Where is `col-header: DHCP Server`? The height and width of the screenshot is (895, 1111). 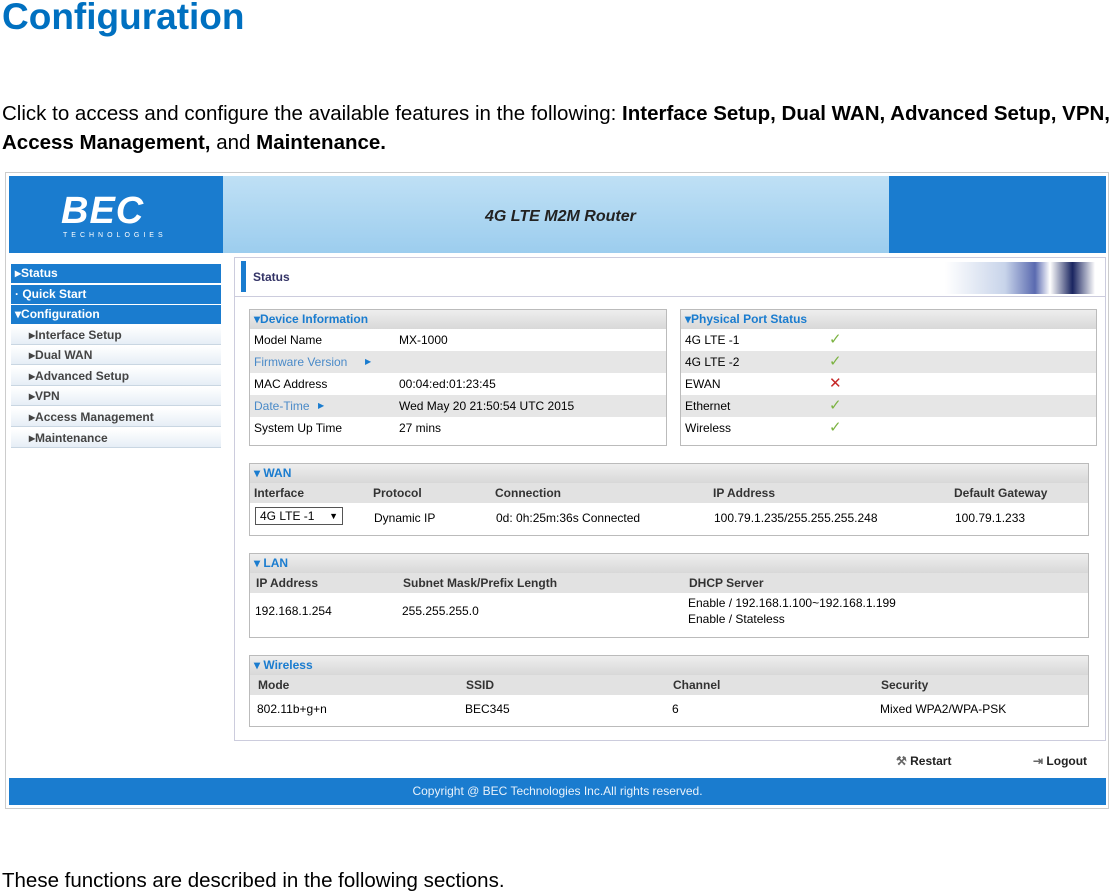 col-header: DHCP Server is located at coordinates (726, 583).